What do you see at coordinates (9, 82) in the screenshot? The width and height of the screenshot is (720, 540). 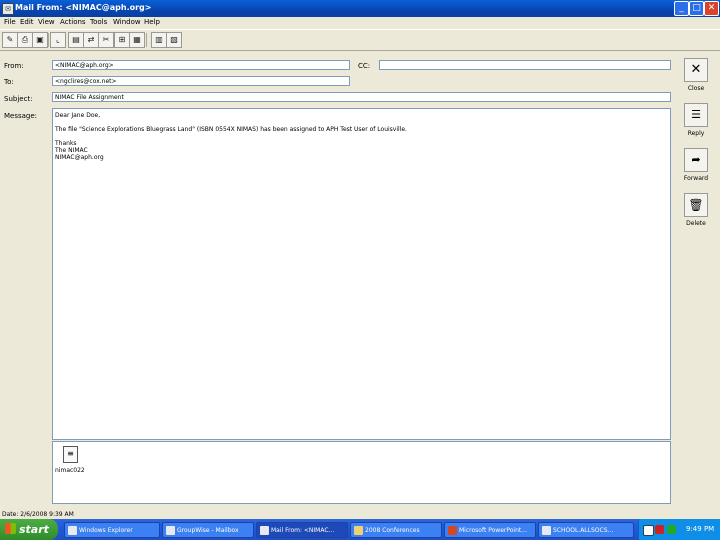 I see `to-label: To:` at bounding box center [9, 82].